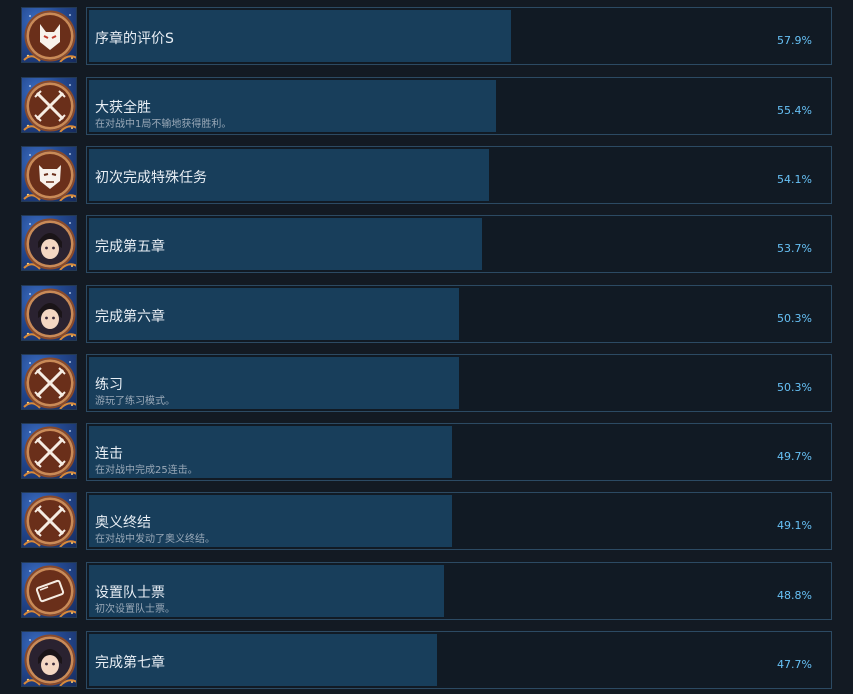 Image resolution: width=853 pixels, height=694 pixels. I want to click on achievement-row: 完成第五章 53.7%, so click(426, 244).